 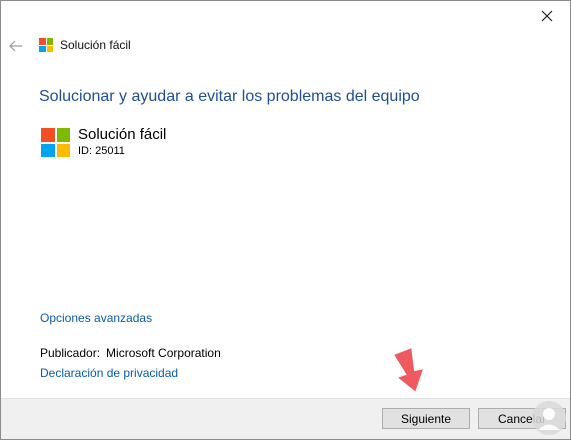 What do you see at coordinates (426, 418) in the screenshot?
I see `next-button: Siguiente` at bounding box center [426, 418].